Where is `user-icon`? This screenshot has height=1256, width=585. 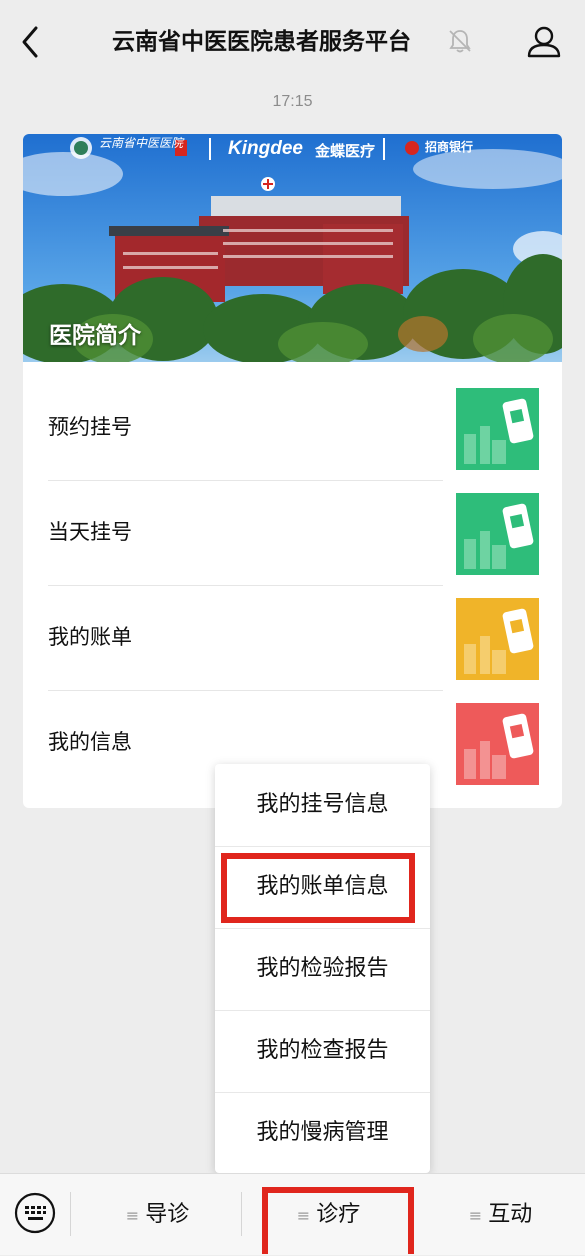
user-icon is located at coordinates (544, 42).